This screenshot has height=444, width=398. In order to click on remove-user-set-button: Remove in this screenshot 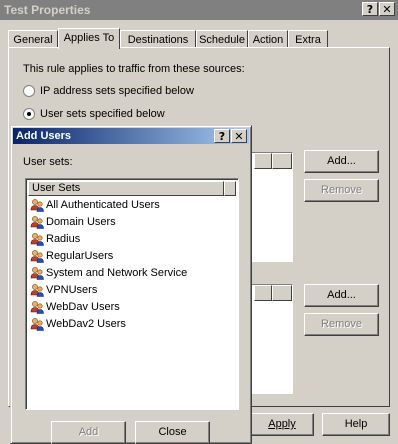, I will do `click(341, 190)`.